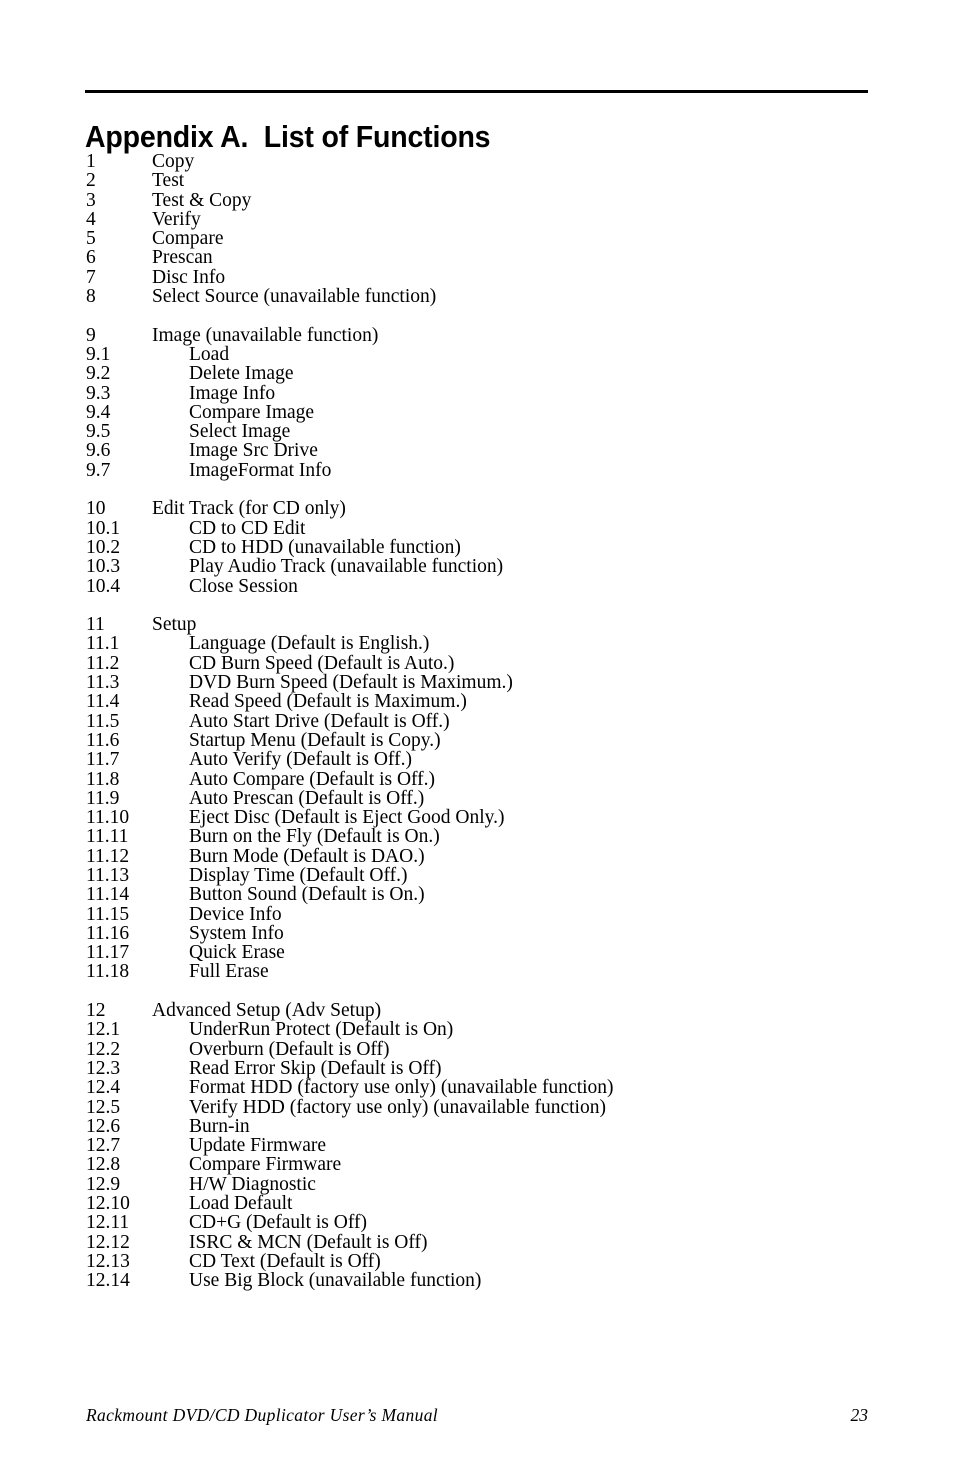  Describe the element at coordinates (322, 663) in the screenshot. I see `function-label: CD Burn Speed (Default is Auto.)` at that location.